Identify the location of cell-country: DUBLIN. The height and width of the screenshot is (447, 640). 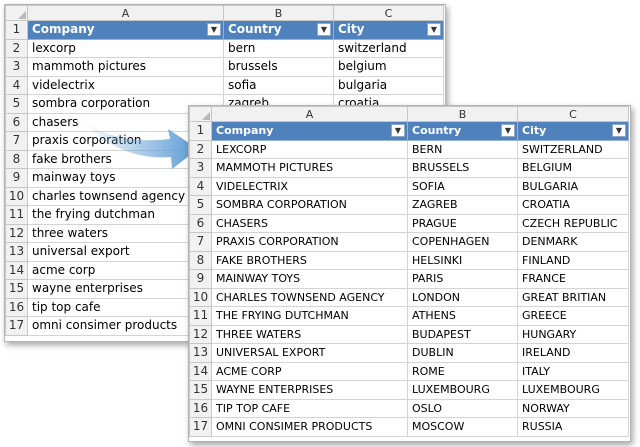
(462, 353).